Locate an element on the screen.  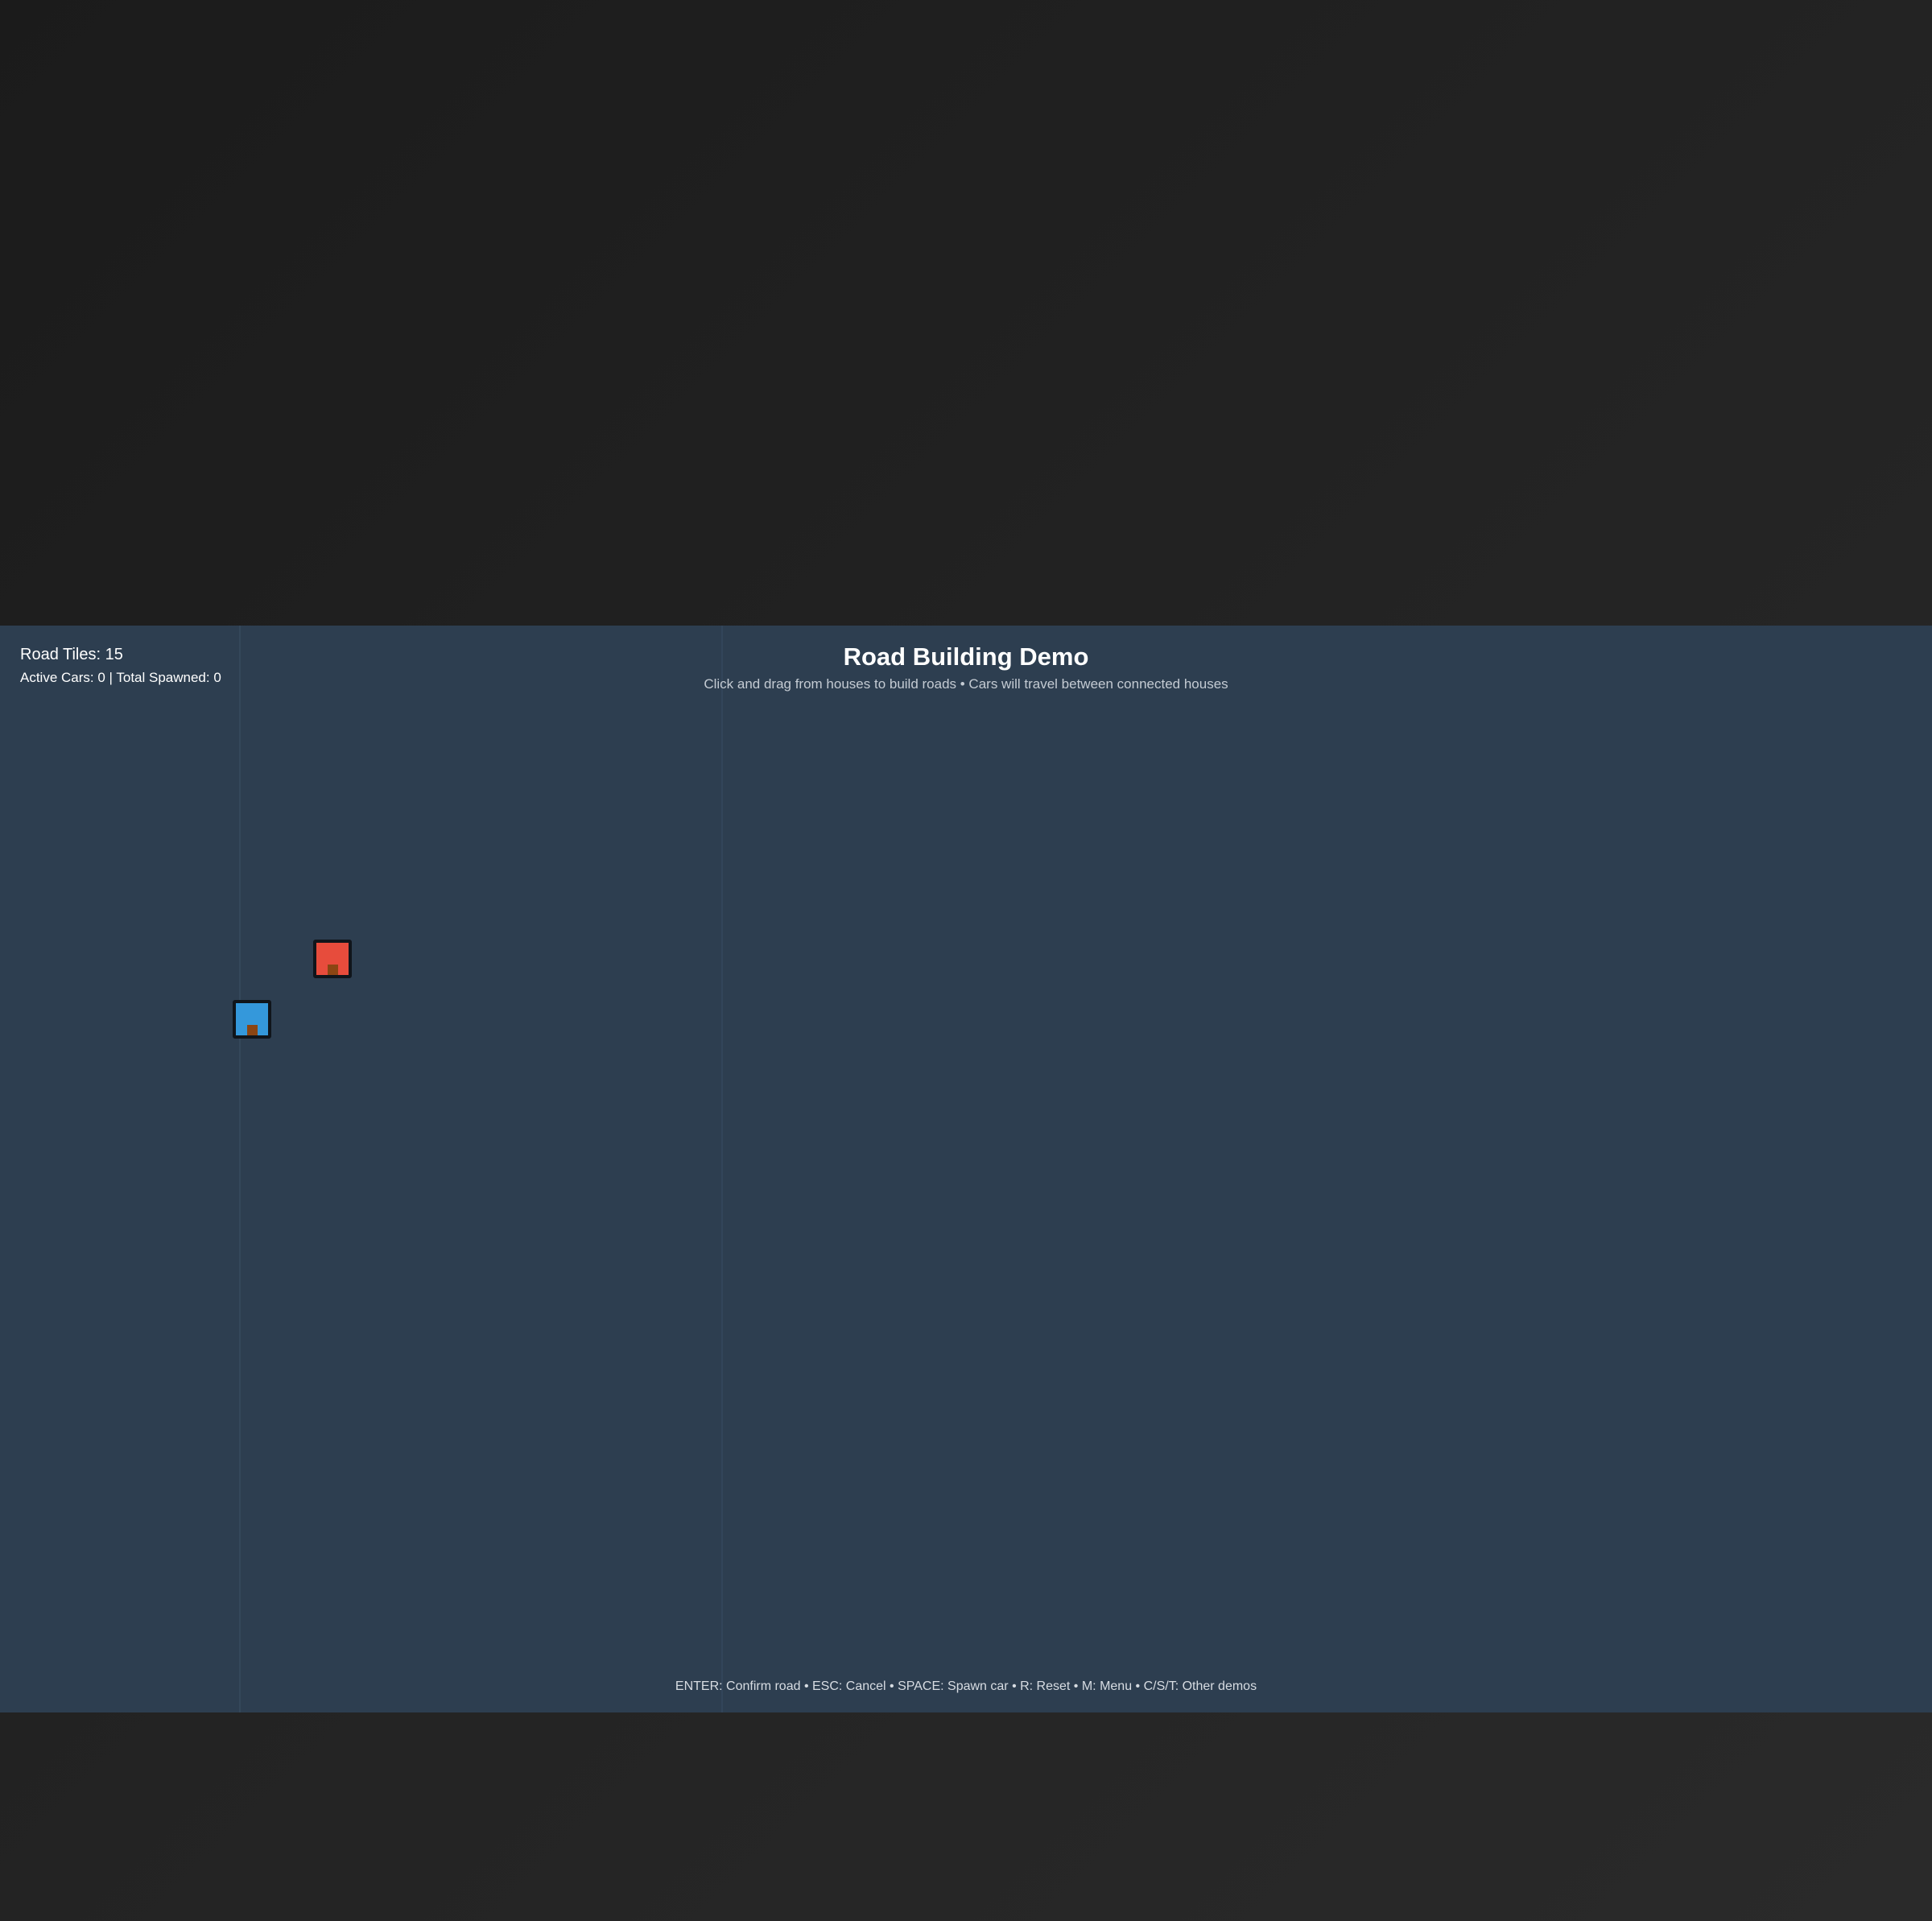
grid-lines is located at coordinates (481, 1169).